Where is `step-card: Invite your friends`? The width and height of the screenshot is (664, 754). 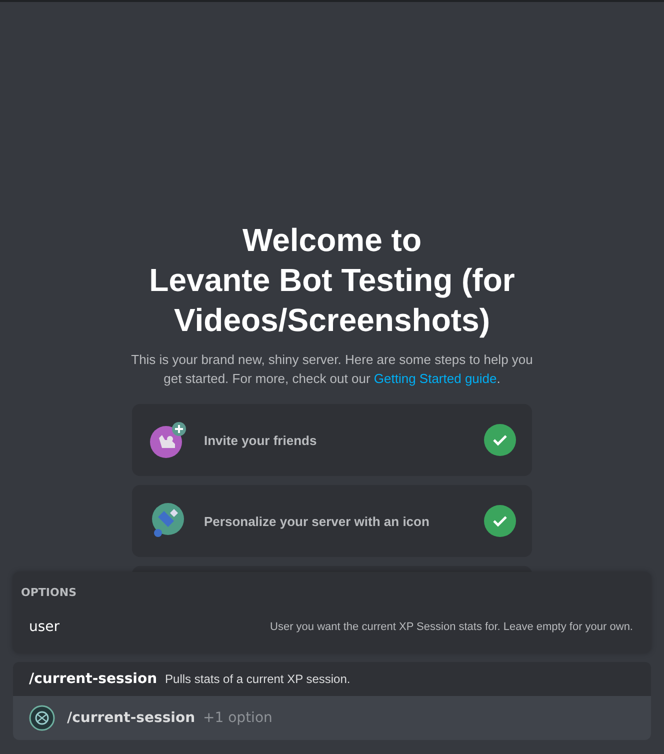
step-card: Invite your friends is located at coordinates (332, 440).